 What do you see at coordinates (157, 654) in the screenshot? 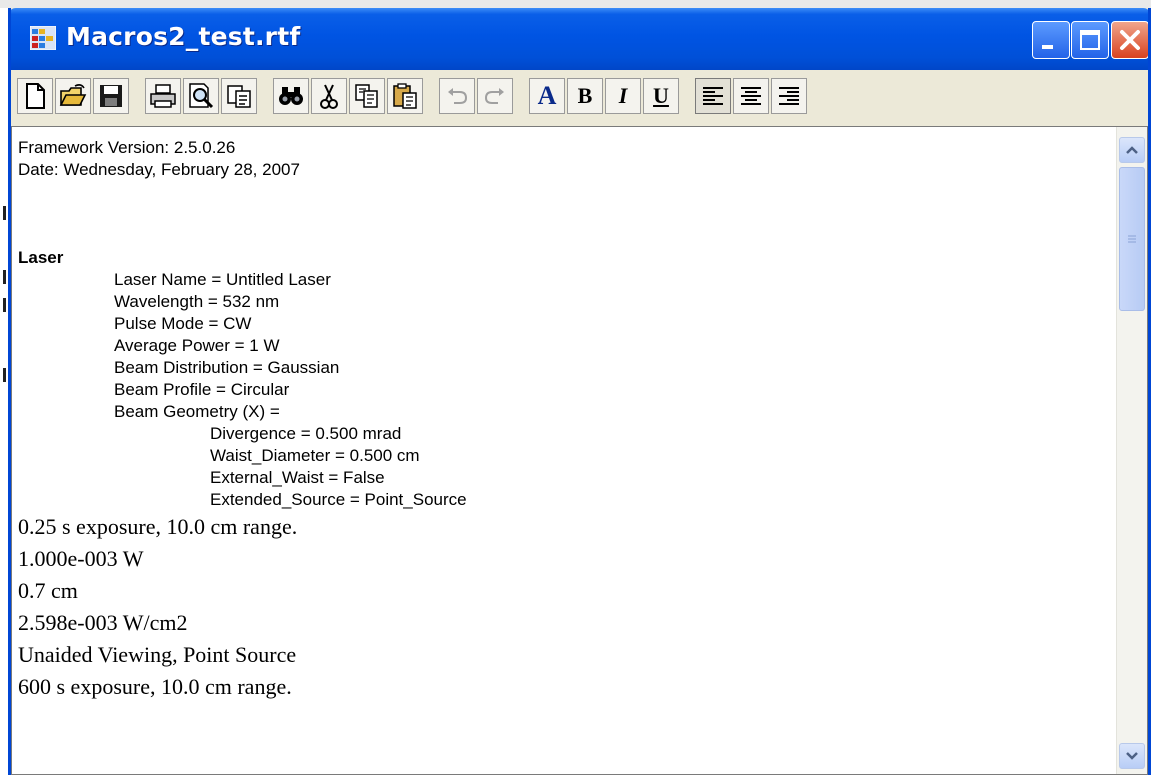
I see `result-line: Unaided Viewing, Point Source` at bounding box center [157, 654].